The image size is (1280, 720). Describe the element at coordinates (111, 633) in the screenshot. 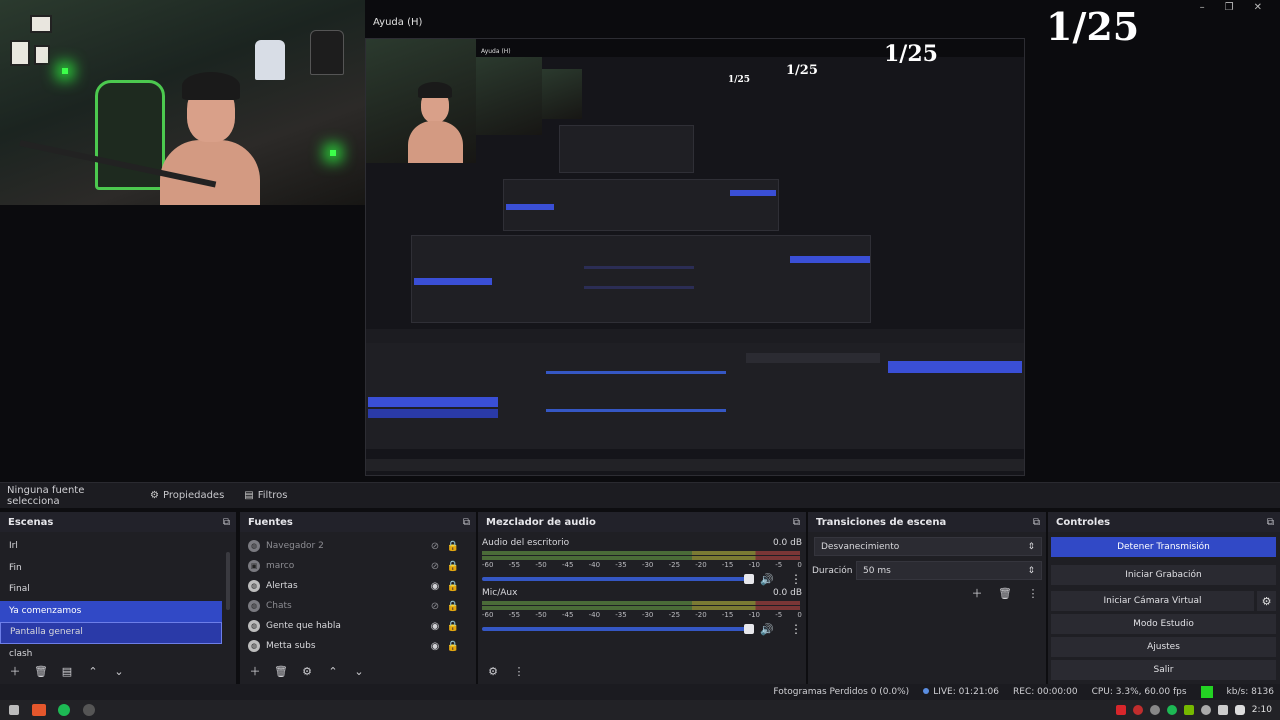

I see `scene-item-pantalla-general: Pantalla general` at that location.